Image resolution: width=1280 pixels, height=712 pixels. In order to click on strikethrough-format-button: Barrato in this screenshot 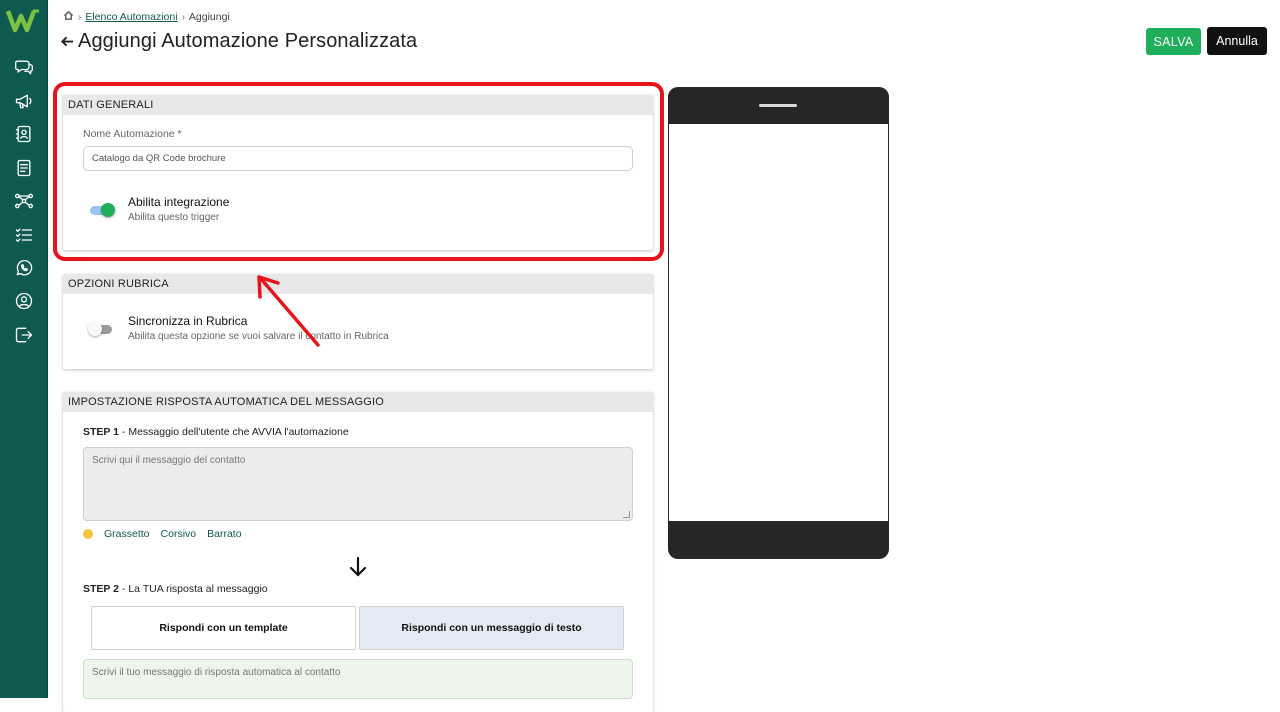, I will do `click(224, 534)`.